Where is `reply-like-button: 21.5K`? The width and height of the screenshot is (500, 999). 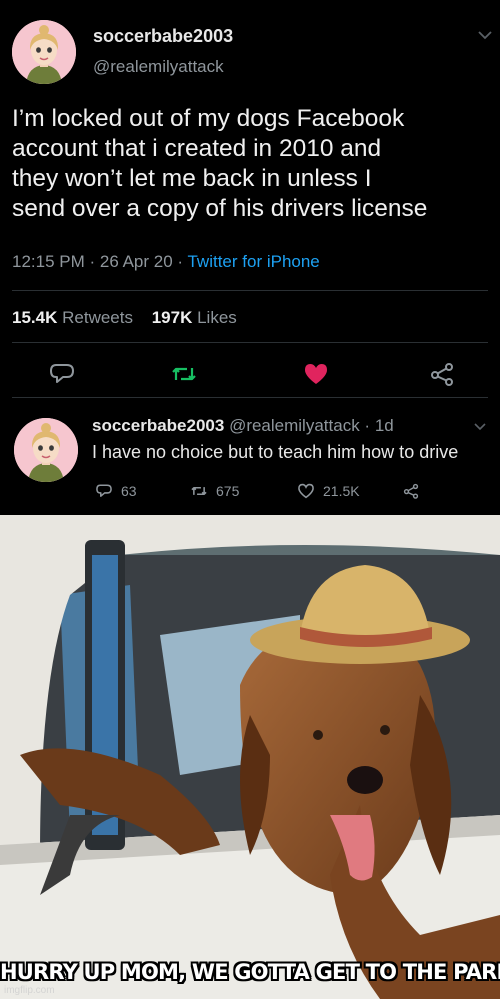
reply-like-button: 21.5K is located at coordinates (328, 491).